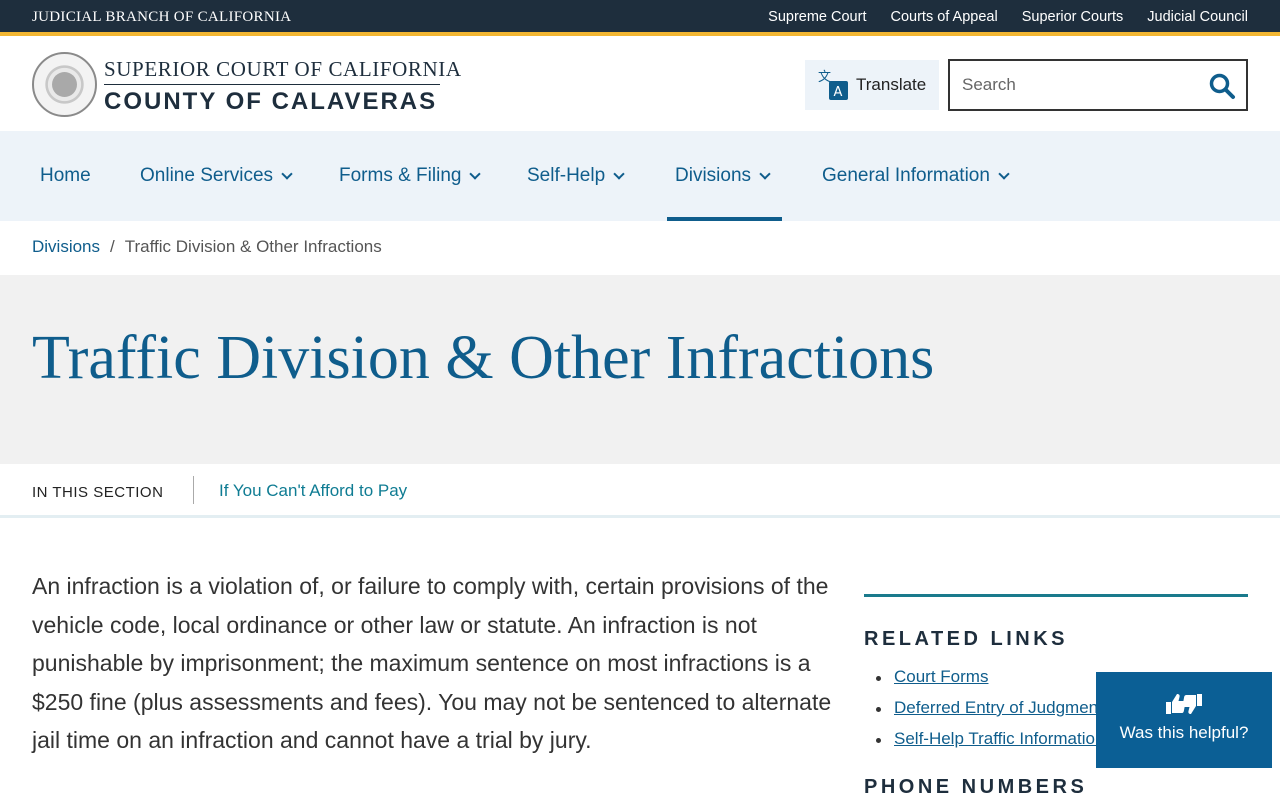 This screenshot has width=1280, height=800. Describe the element at coordinates (998, 707) in the screenshot. I see `related-link-deferred-entry: Deferred Entry of Judgment` at that location.